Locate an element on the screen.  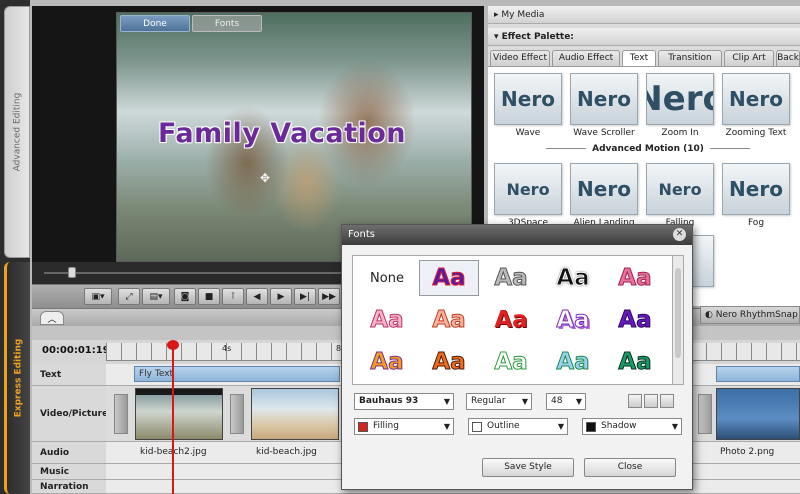
rhythm-snap-button: ◐ Nero RhythmSnap is located at coordinates (750, 315).